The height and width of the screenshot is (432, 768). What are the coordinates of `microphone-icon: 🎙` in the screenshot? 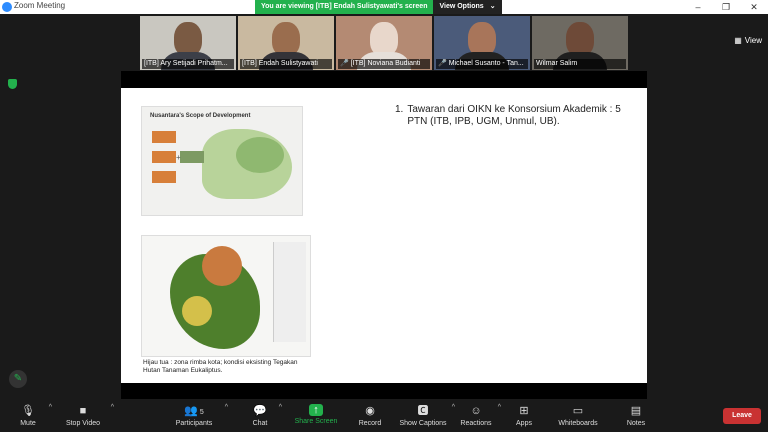 It's located at (28, 411).